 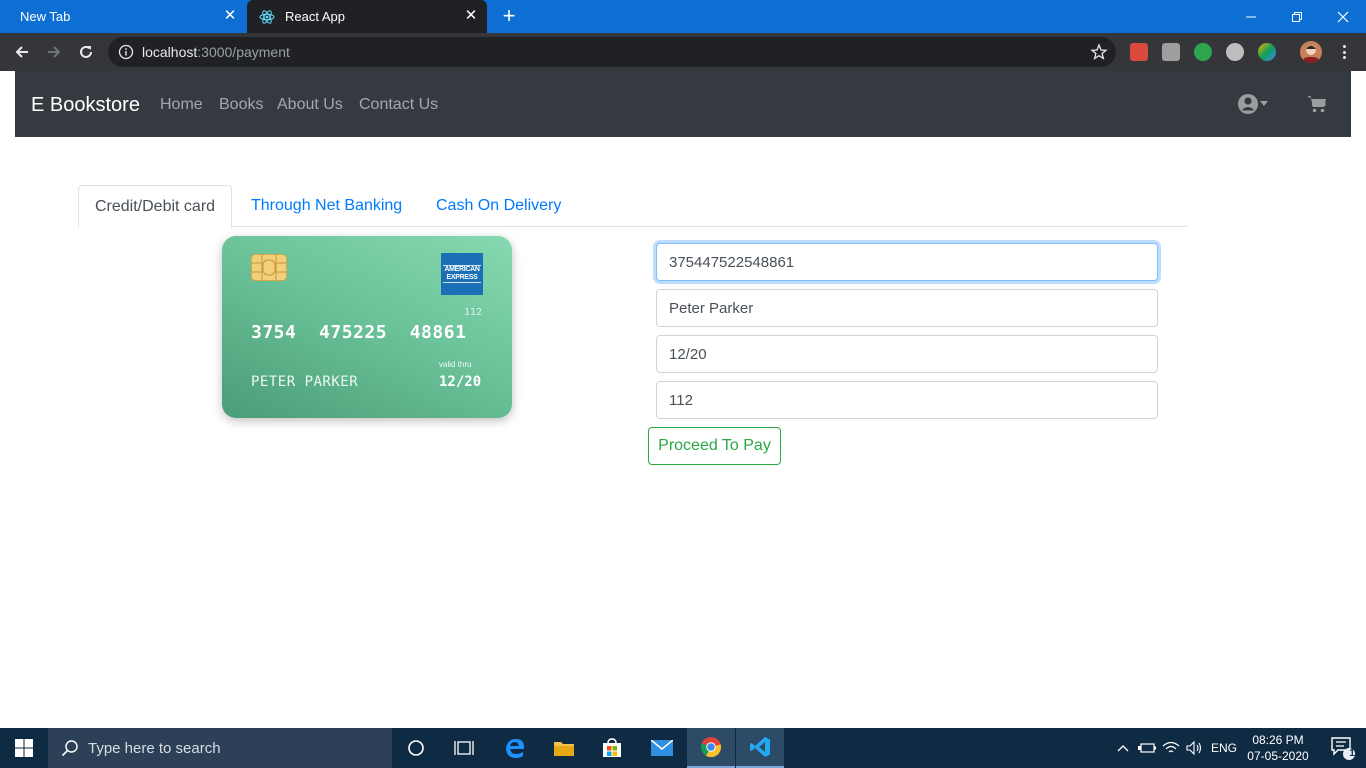 What do you see at coordinates (1123, 748) in the screenshot?
I see `show-hidden-icons-chevron-icon` at bounding box center [1123, 748].